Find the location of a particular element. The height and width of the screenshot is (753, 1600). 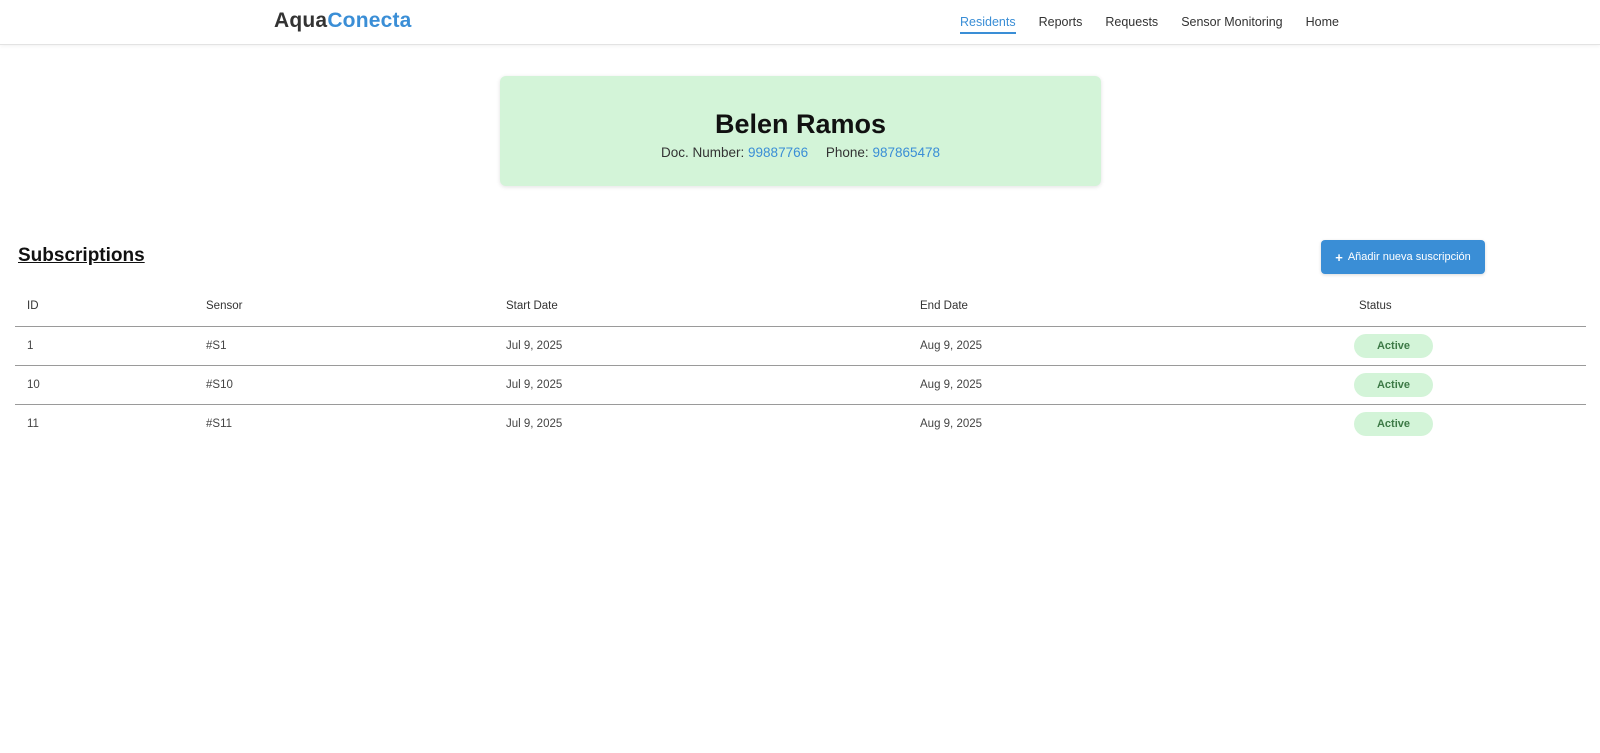

column-header-end-date: End Date is located at coordinates (1127, 307).